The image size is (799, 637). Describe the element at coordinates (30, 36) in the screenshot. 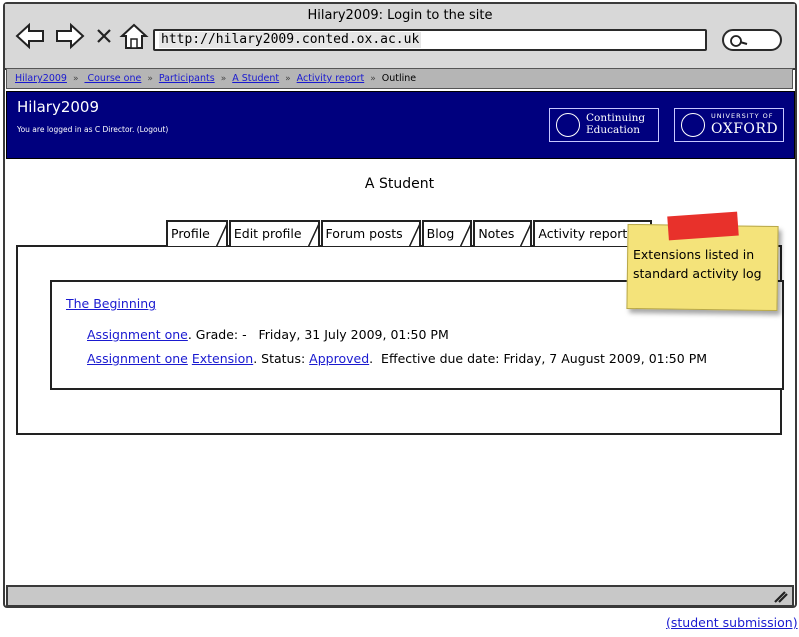

I see `back-arrow-icon` at that location.